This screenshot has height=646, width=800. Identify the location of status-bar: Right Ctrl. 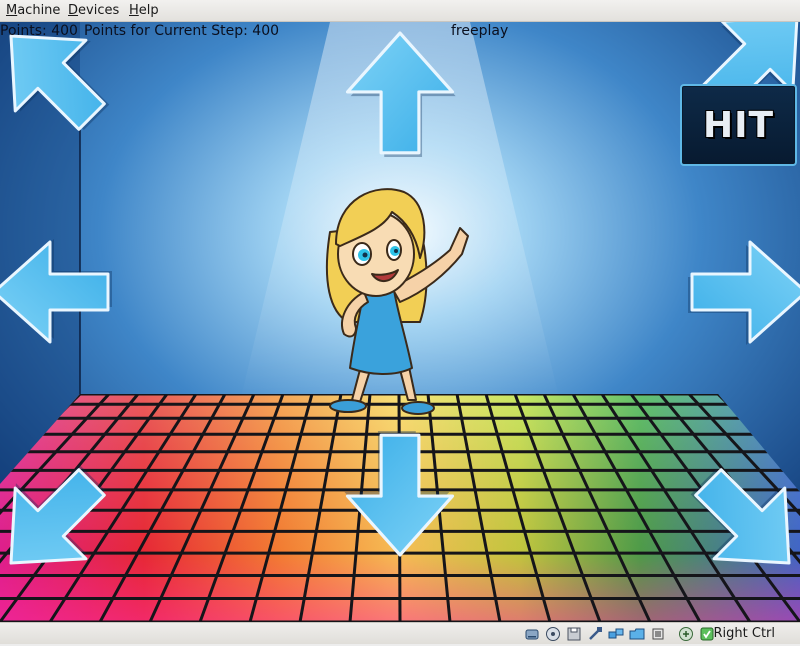
(400, 633).